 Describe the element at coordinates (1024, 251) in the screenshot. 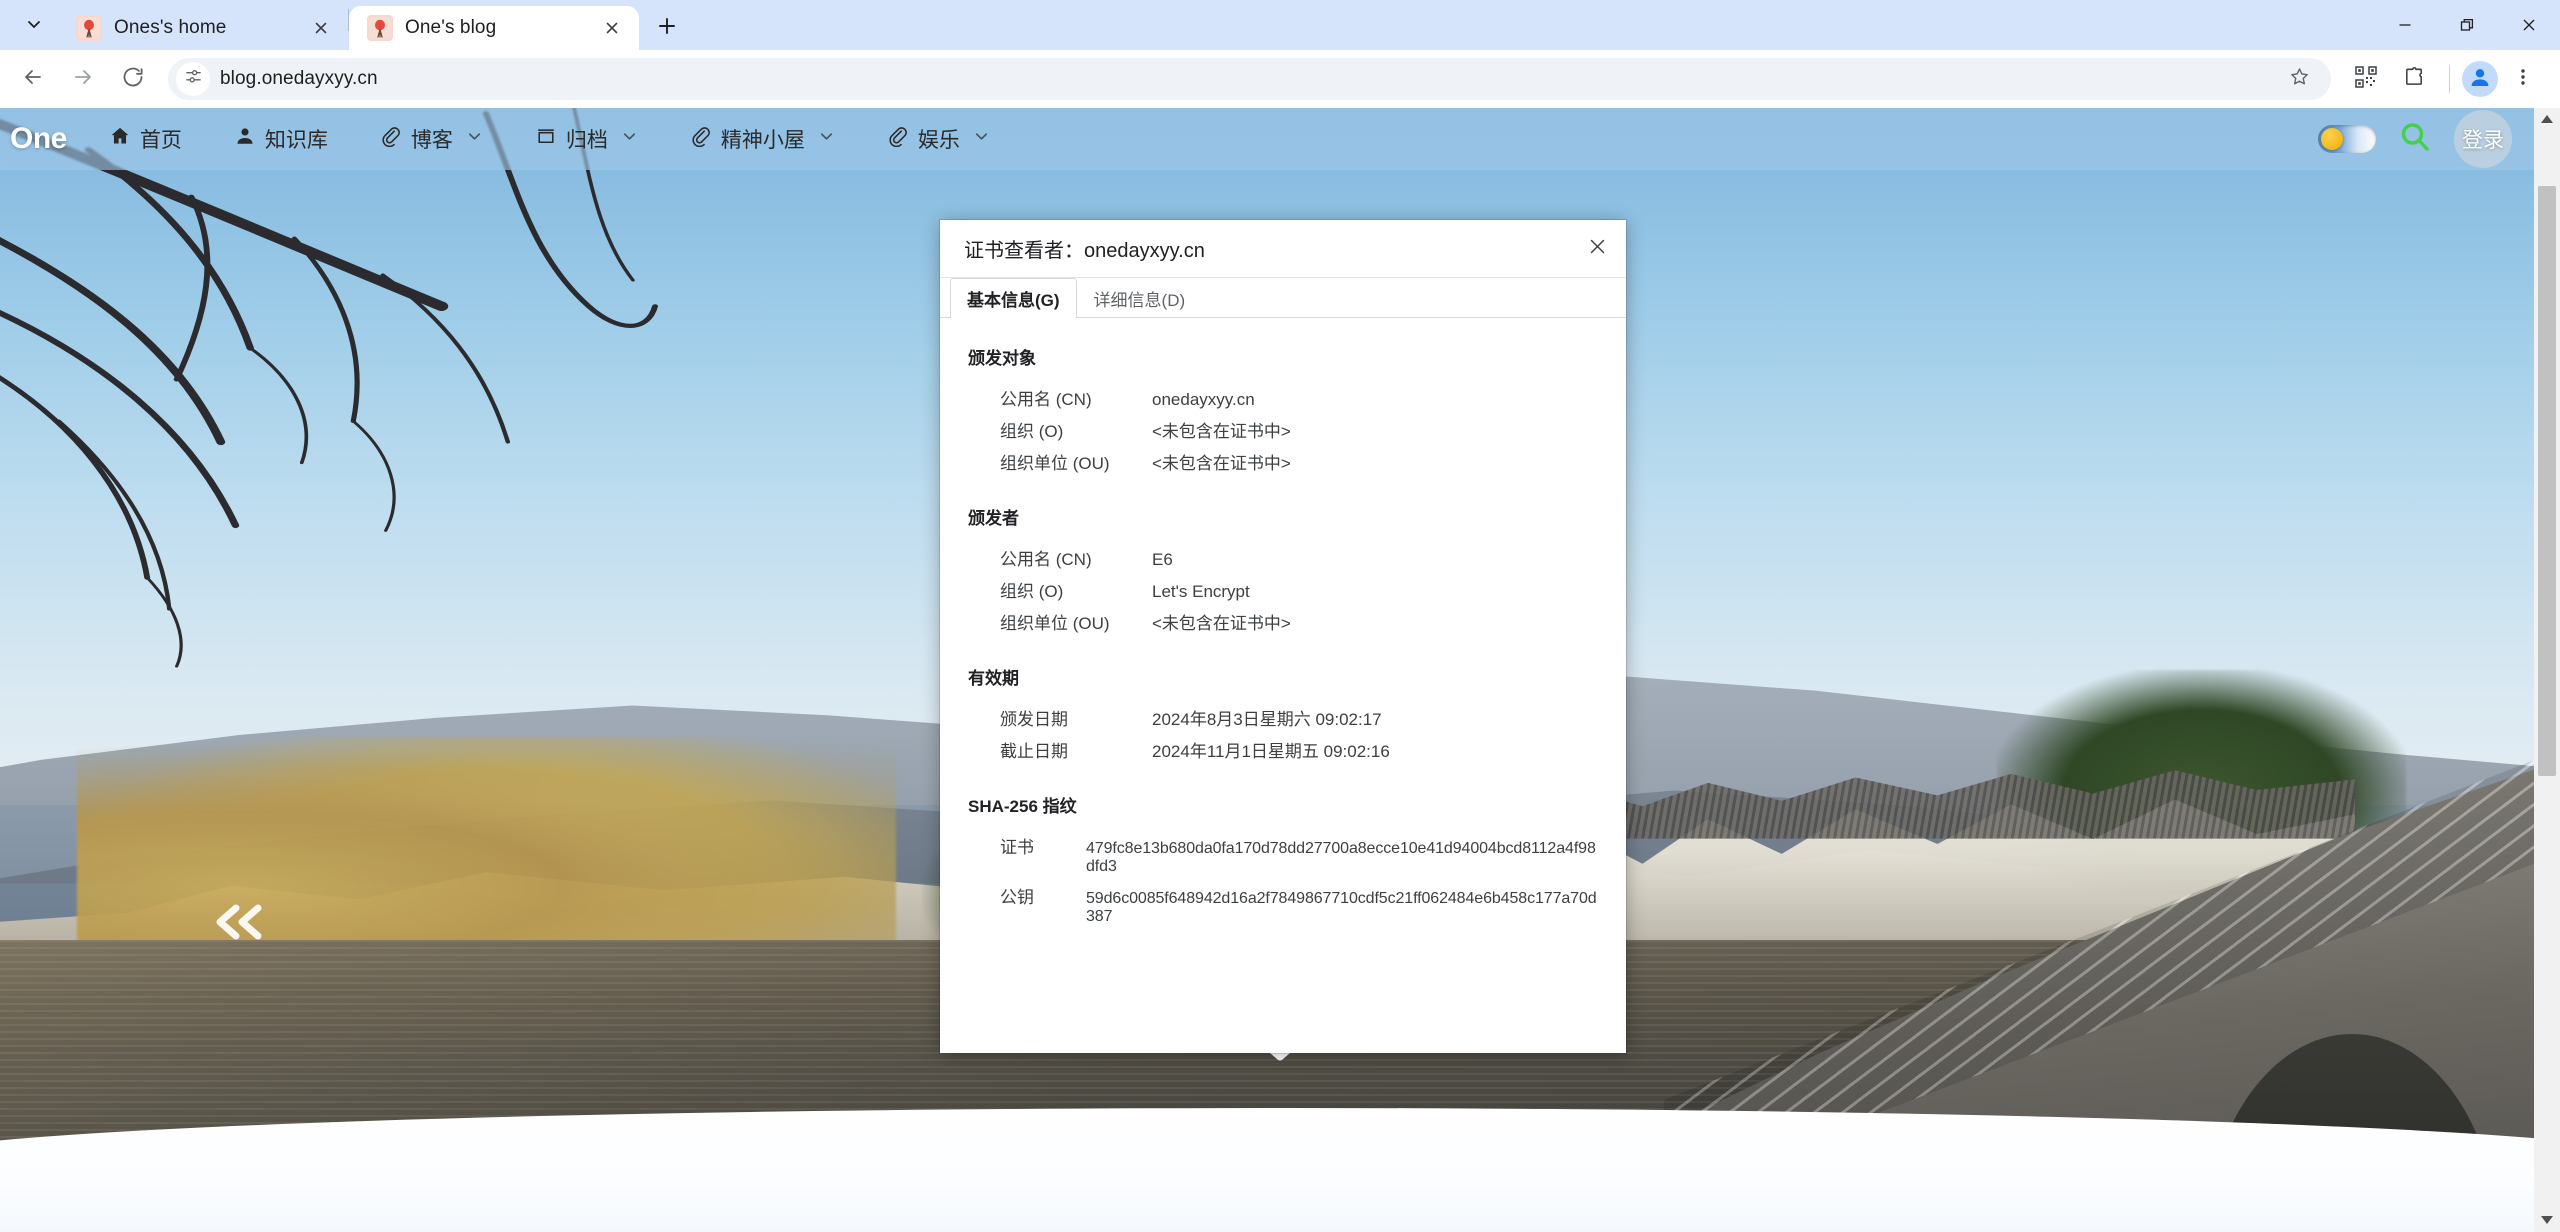

I see `certificate-title-prefix: 证书查看者：` at that location.